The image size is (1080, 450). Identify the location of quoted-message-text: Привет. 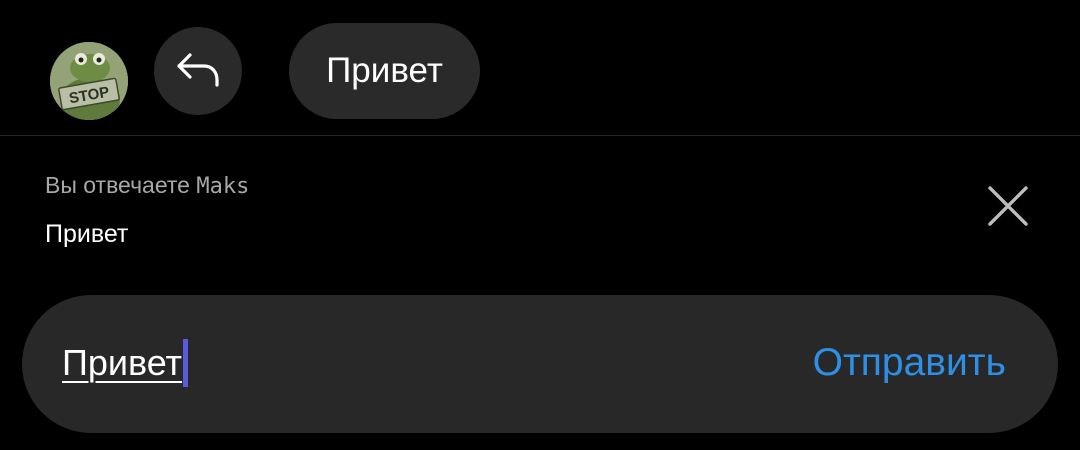
(87, 234).